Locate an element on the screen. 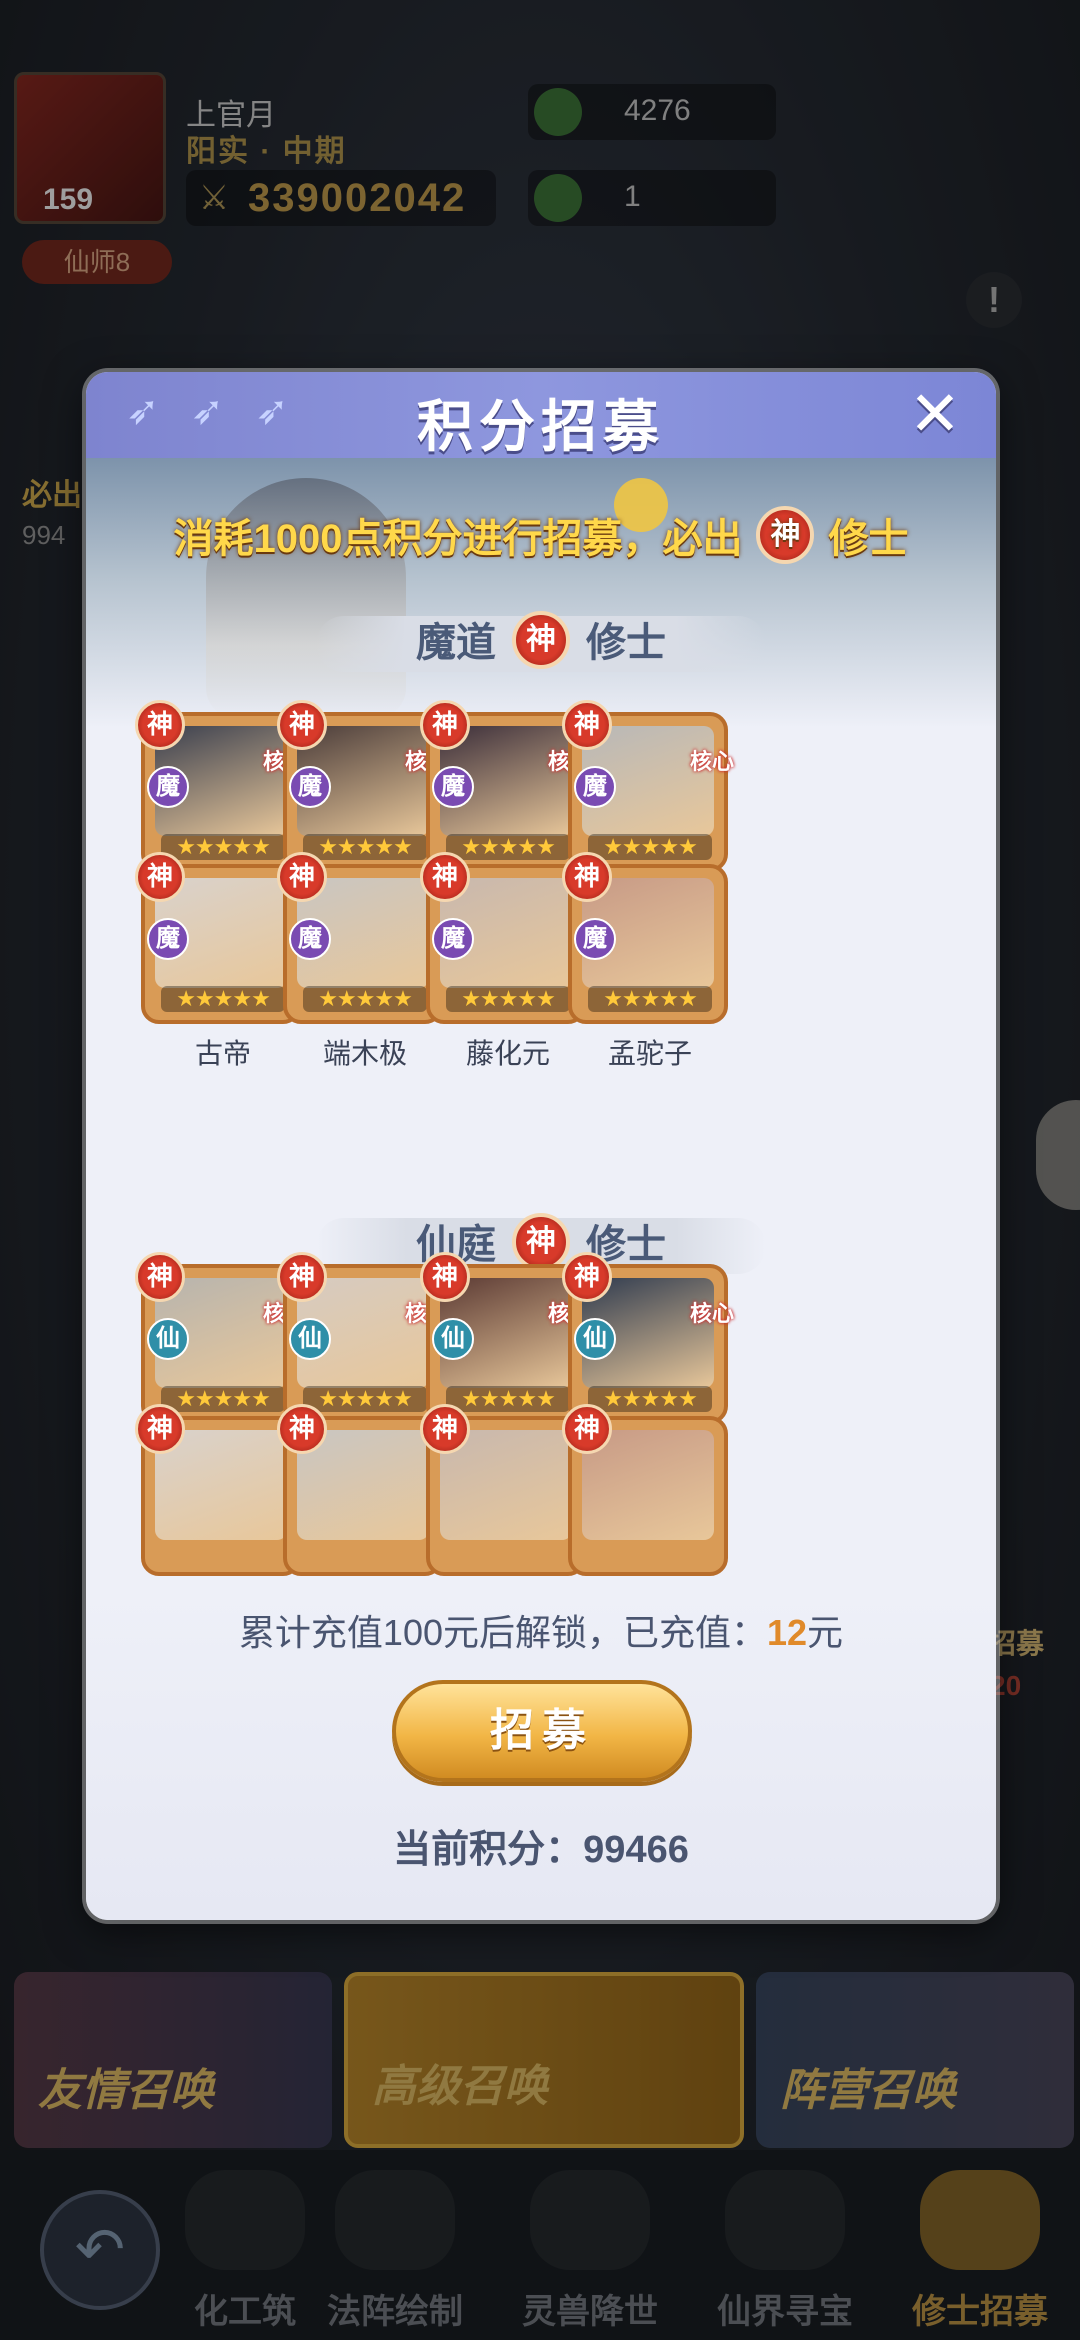 This screenshot has height=2340, width=1080. modal-header: ➶ ➶ ➶ 积分招募 ✕ is located at coordinates (541, 415).